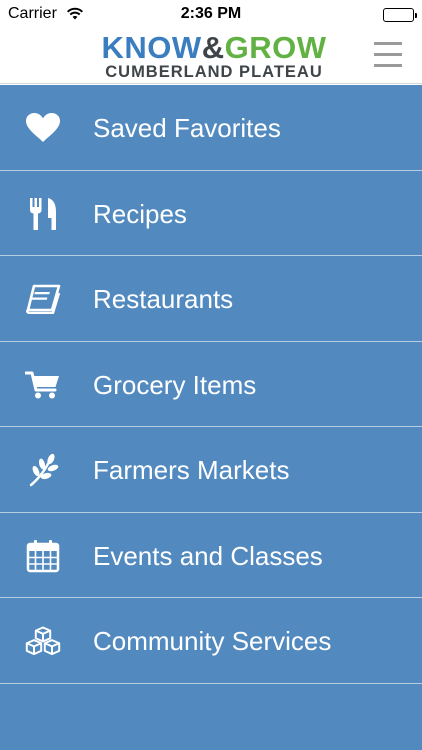 The height and width of the screenshot is (750, 422). I want to click on menu-item-grocery-items: Grocery Items, so click(211, 384).